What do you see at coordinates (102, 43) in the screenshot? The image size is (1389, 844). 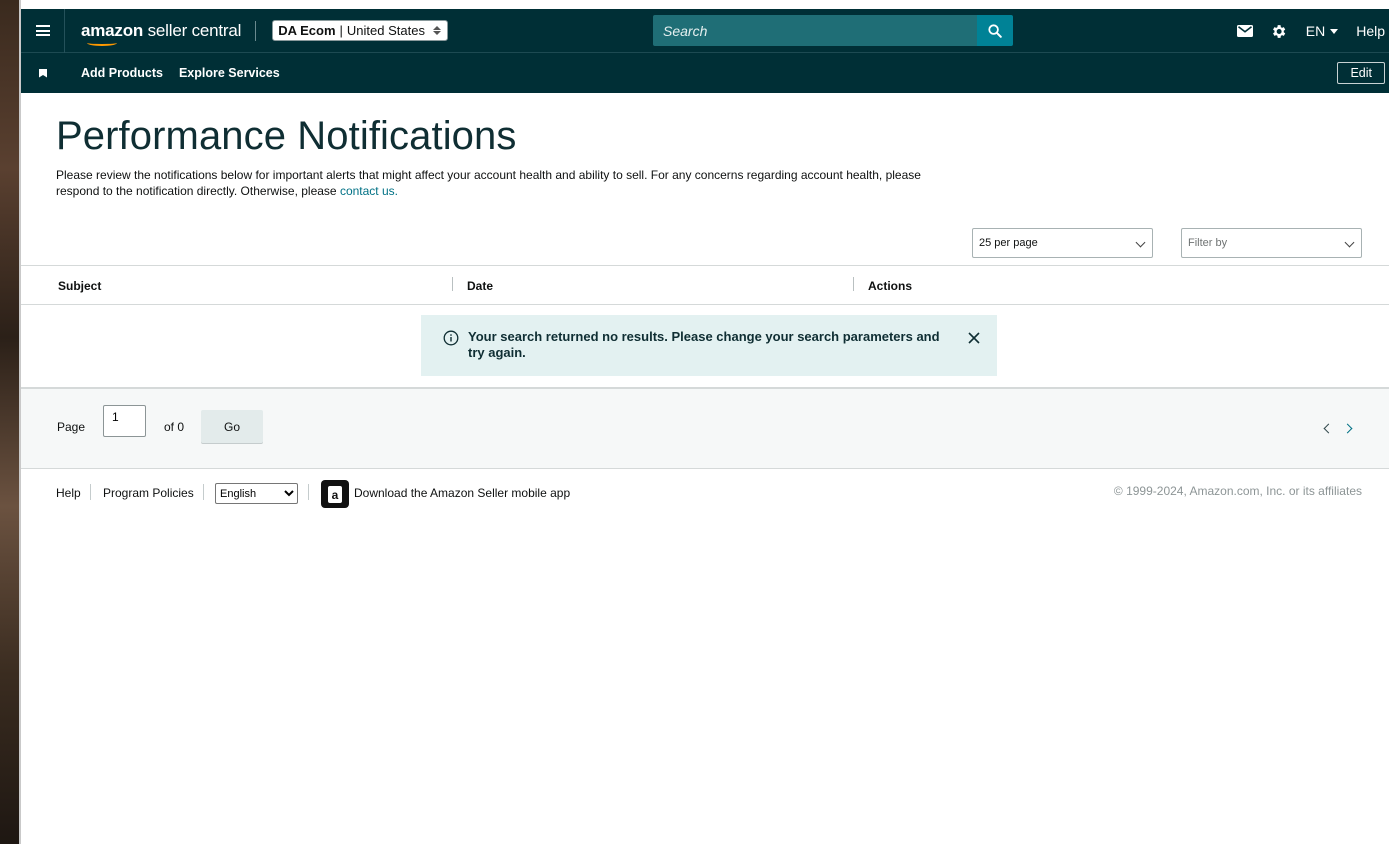 I see `amazon-smile-icon` at bounding box center [102, 43].